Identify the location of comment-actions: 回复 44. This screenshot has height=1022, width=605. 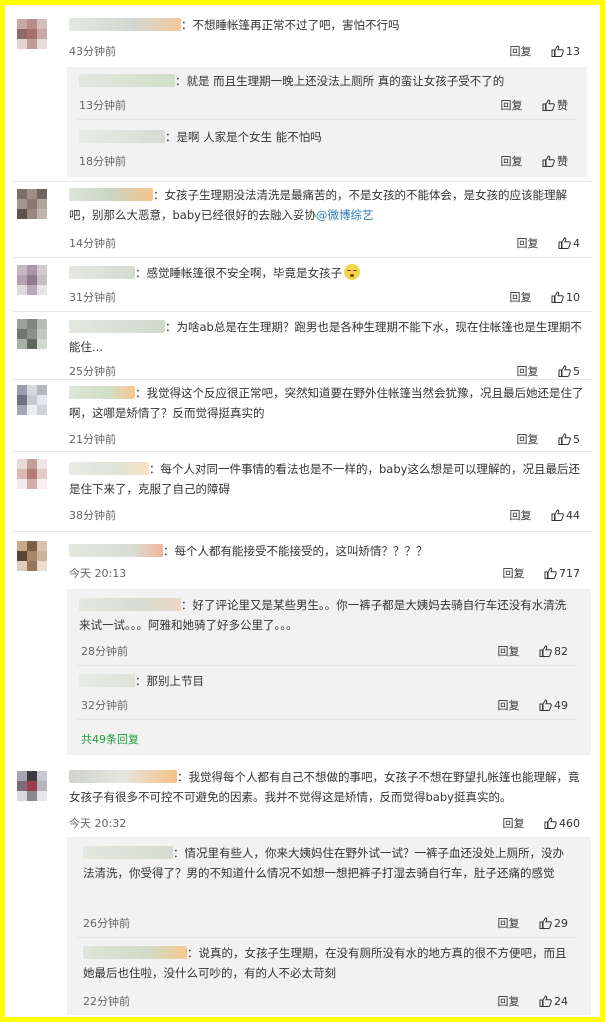
(545, 515).